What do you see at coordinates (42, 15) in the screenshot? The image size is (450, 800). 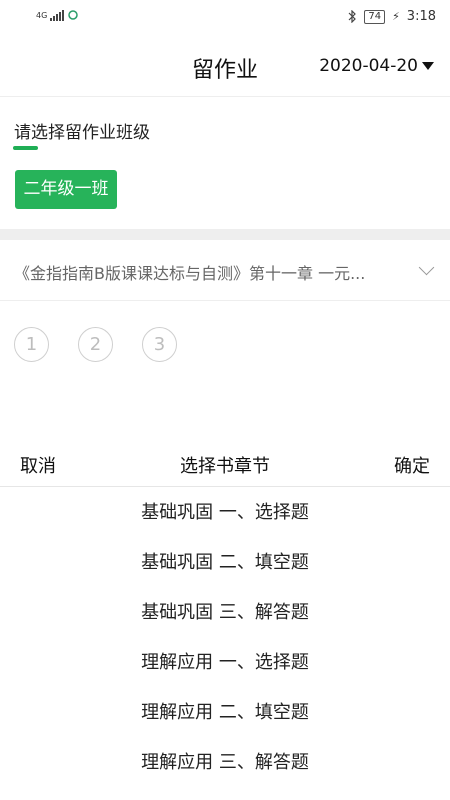 I see `network-type: 4G` at bounding box center [42, 15].